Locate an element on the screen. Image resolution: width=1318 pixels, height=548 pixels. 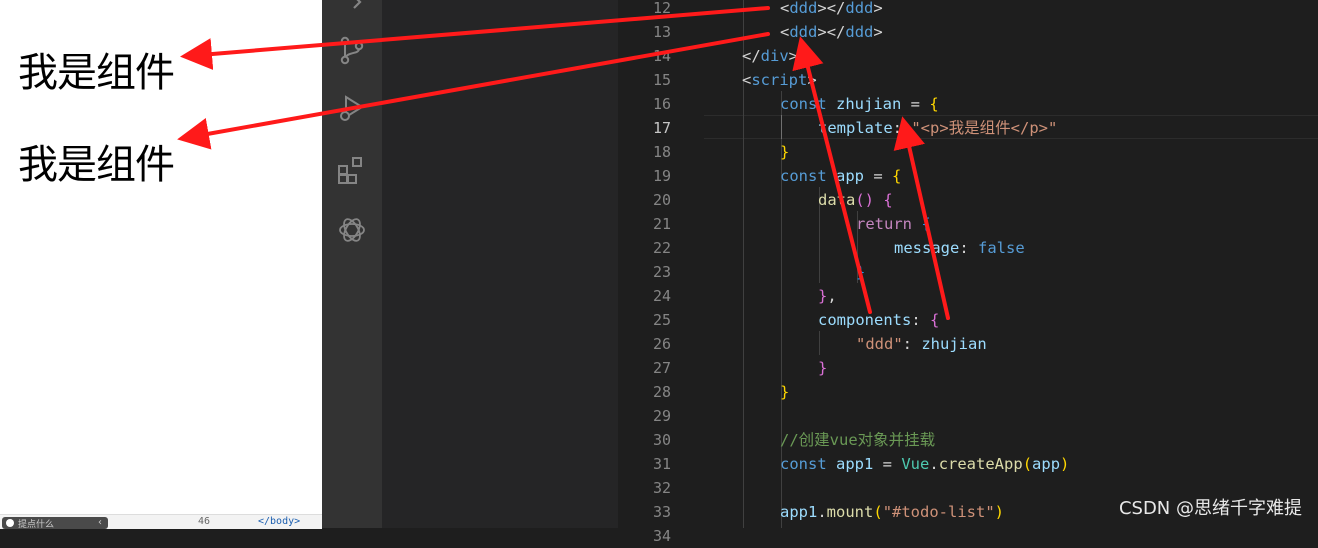
devtools-bar: 提点什么 ‹ 46 </body> is located at coordinates (161, 522).